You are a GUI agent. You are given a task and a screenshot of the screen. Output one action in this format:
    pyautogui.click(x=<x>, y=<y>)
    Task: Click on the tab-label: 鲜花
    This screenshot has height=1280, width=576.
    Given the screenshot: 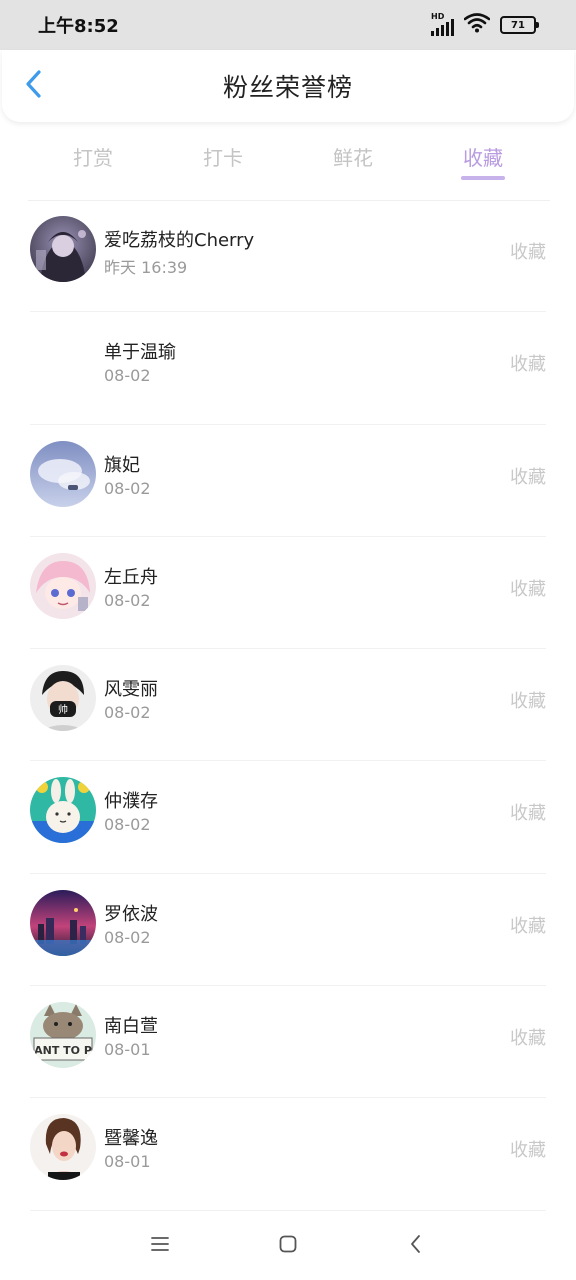 What is the action you would take?
    pyautogui.click(x=353, y=158)
    